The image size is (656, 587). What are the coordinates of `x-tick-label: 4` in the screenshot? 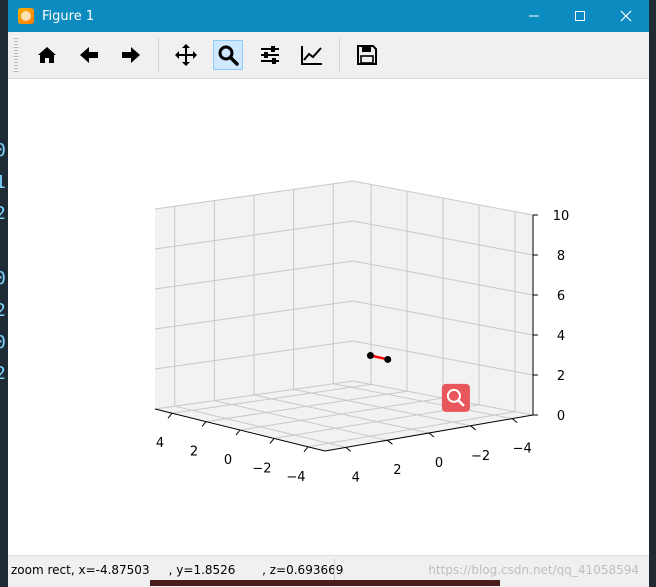 It's located at (160, 443).